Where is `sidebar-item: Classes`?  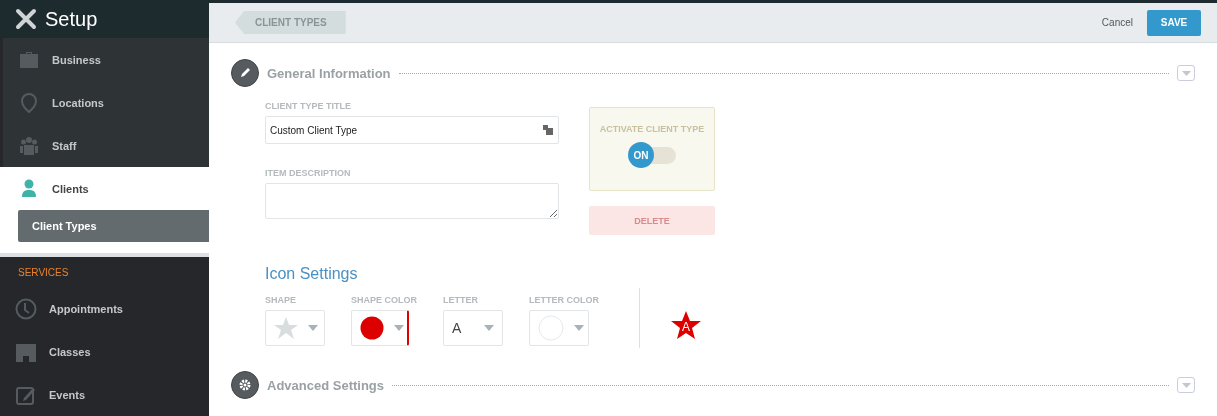 sidebar-item: Classes is located at coordinates (104, 351).